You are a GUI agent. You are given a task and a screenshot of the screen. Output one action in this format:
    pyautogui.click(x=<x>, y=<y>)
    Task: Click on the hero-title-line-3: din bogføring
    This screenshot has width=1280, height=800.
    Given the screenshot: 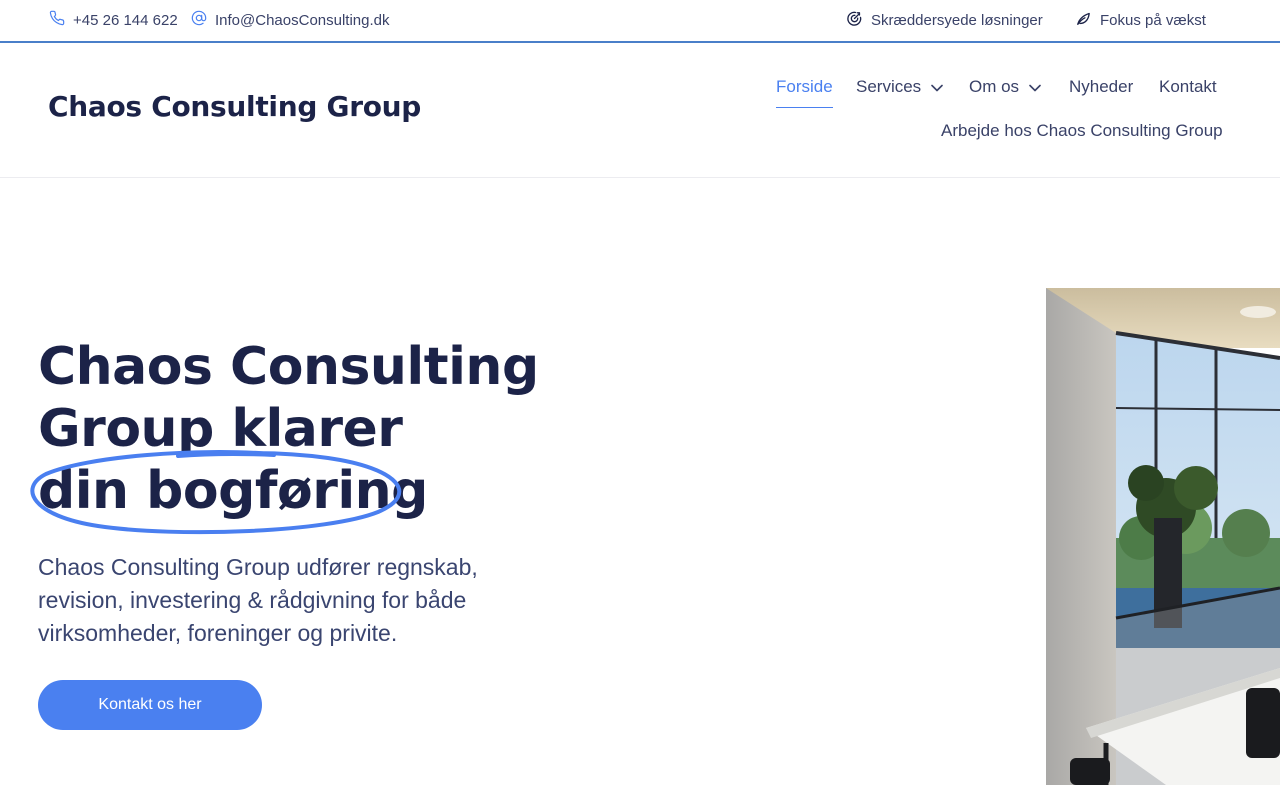 What is the action you would take?
    pyautogui.click(x=233, y=491)
    